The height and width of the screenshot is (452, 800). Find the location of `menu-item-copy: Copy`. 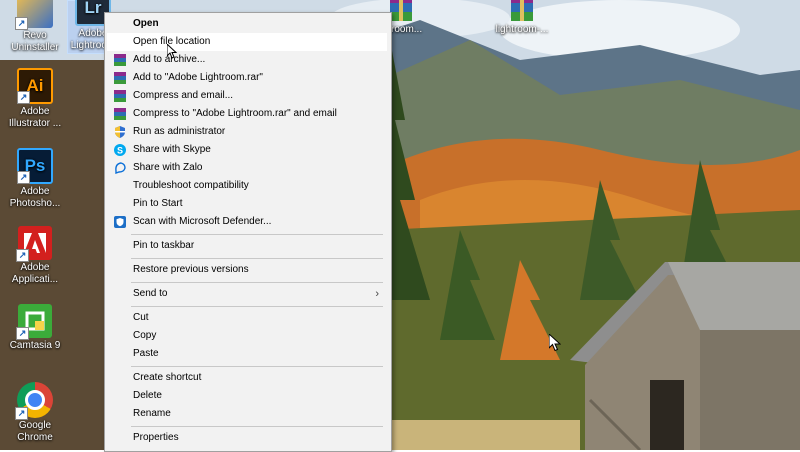

menu-item-copy: Copy is located at coordinates (247, 336).